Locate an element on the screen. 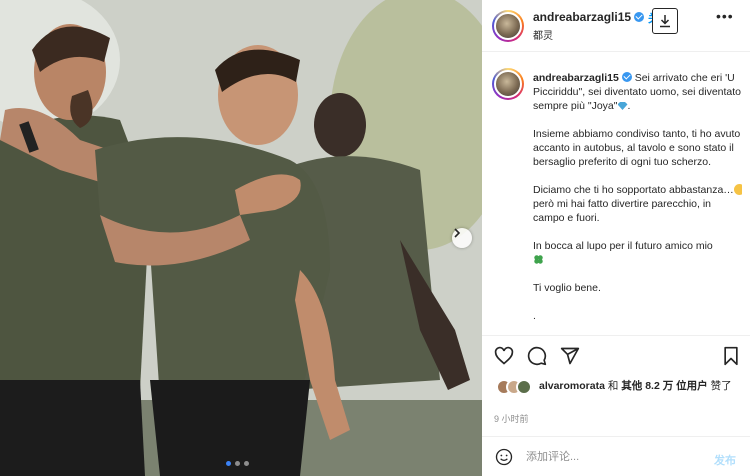 Image resolution: width=750 pixels, height=476 pixels. comment-input is located at coordinates (611, 457).